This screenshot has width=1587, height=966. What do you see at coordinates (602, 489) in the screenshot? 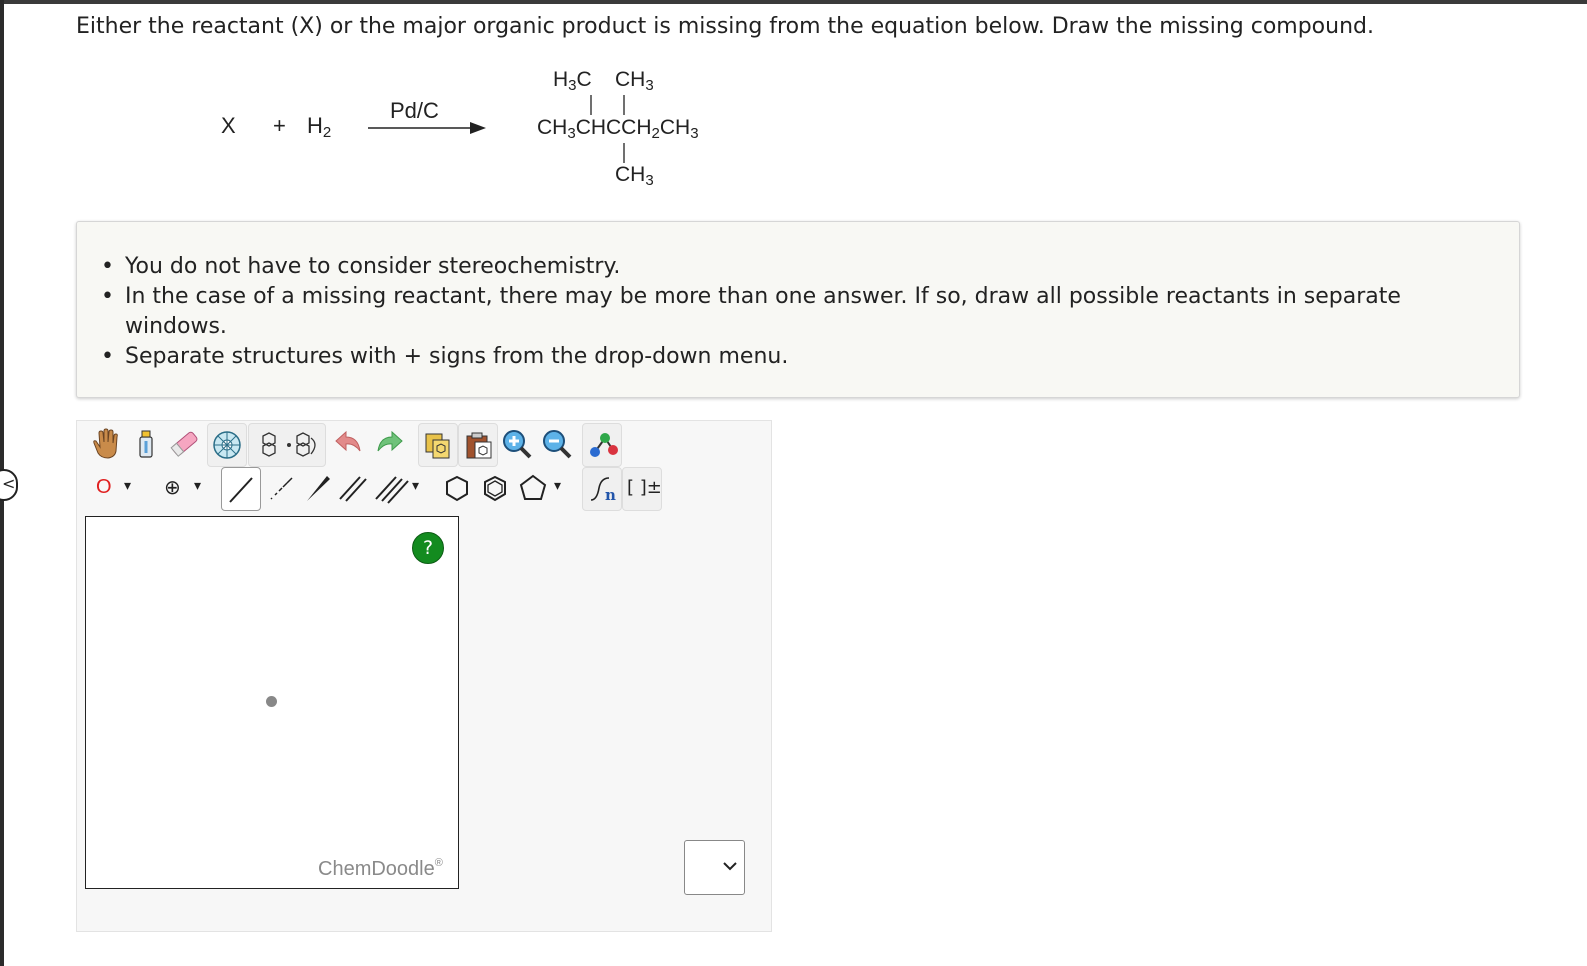
I see `repeat-unit-button: n` at bounding box center [602, 489].